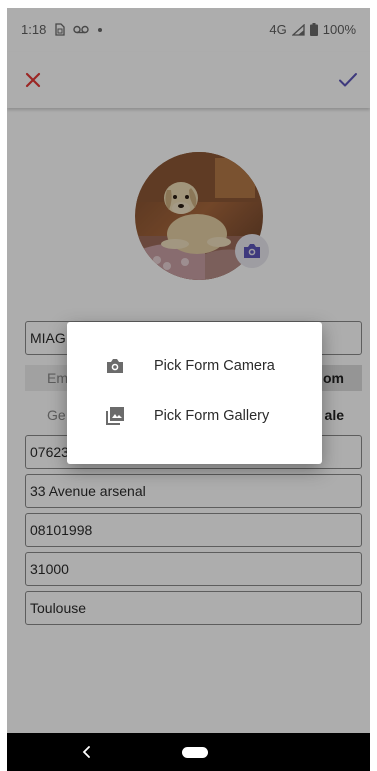 The width and height of the screenshot is (377, 771). I want to click on pick-gallery-label: Pick Form Gallery, so click(212, 416).